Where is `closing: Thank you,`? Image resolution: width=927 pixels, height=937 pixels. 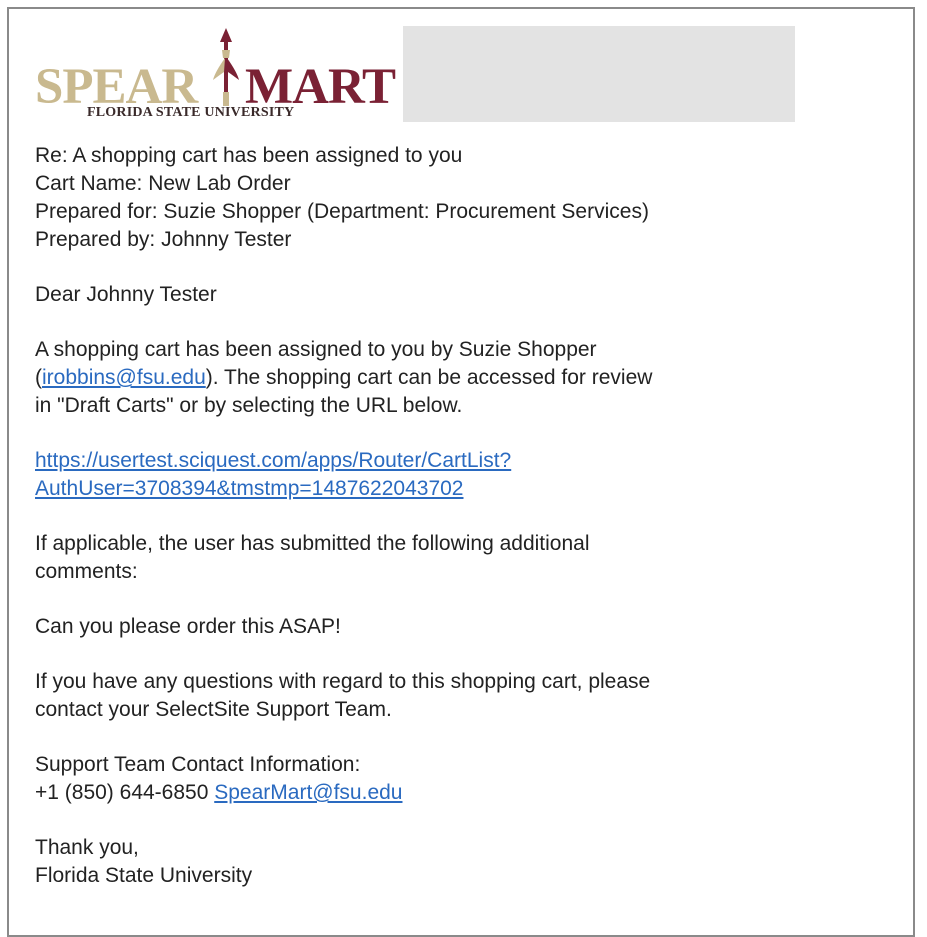
closing: Thank you, is located at coordinates (87, 847).